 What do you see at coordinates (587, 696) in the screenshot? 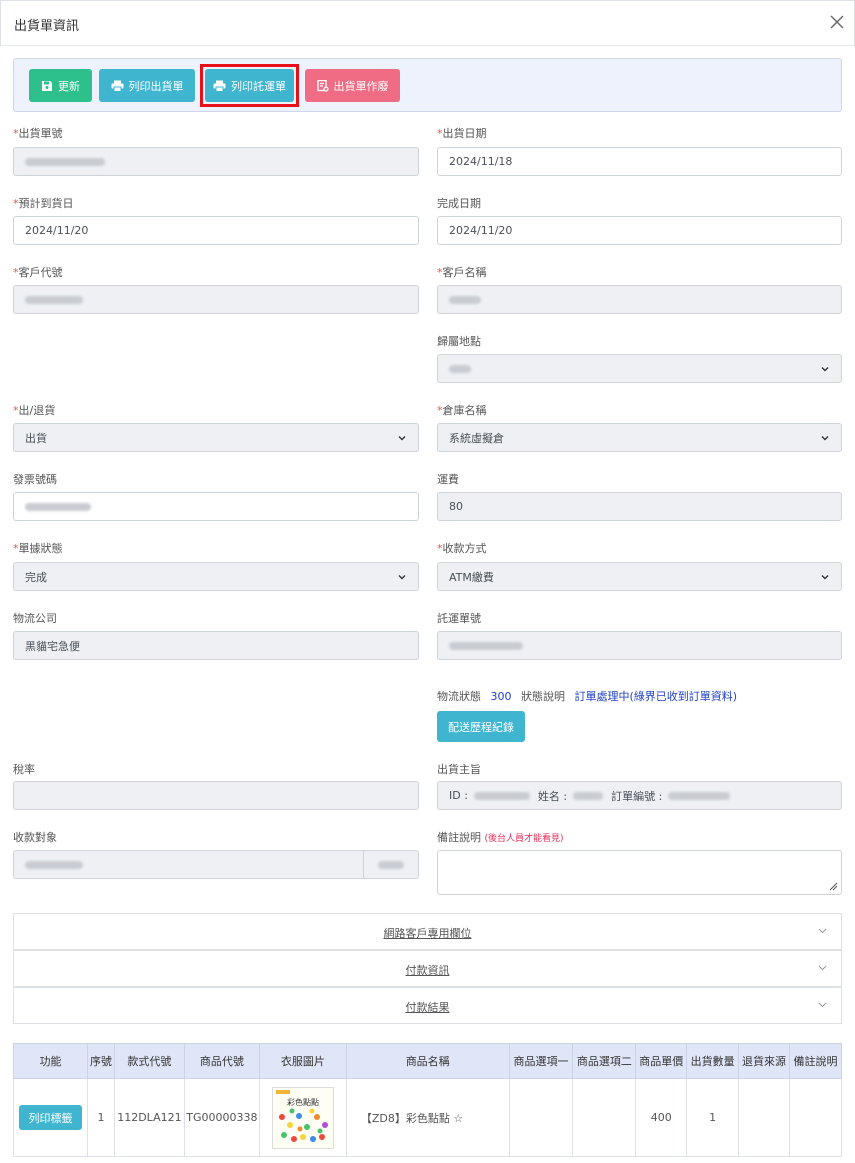
I see `logistics-status-line: 物流狀態 300 狀態說明 訂單處理中(綠界已收到訂單資料)` at bounding box center [587, 696].